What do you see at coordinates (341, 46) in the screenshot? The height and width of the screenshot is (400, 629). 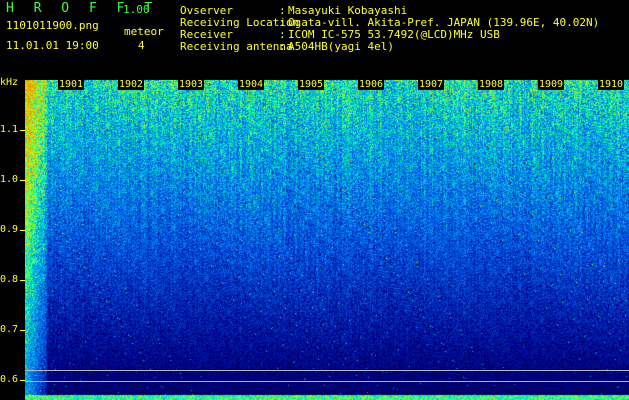 I see `antenna-value: A504HB(yagi 4el)` at bounding box center [341, 46].